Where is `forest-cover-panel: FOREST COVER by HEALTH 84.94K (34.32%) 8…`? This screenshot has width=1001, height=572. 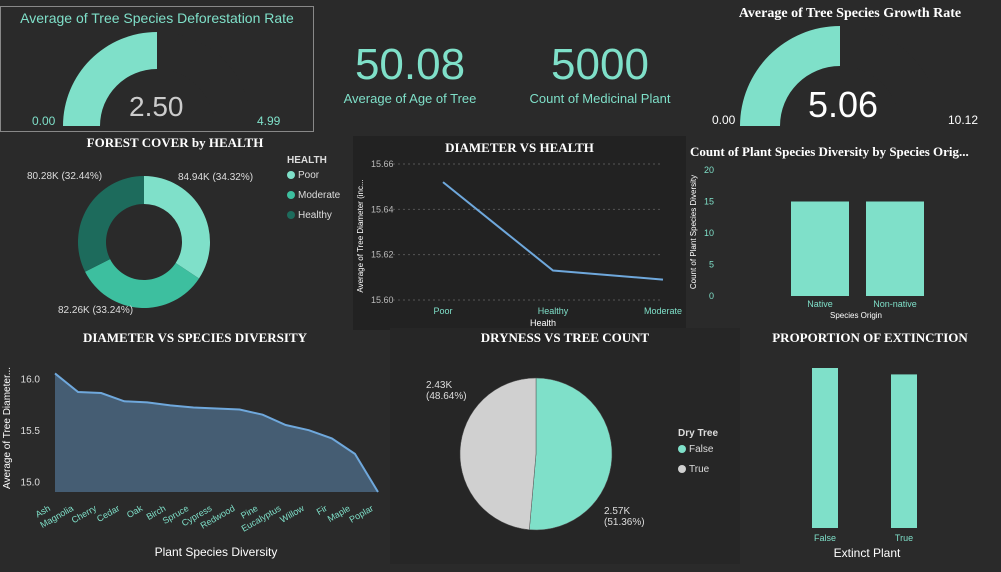 forest-cover-panel: FOREST COVER by HEALTH 84.94K (34.32%) 8… is located at coordinates (176, 230).